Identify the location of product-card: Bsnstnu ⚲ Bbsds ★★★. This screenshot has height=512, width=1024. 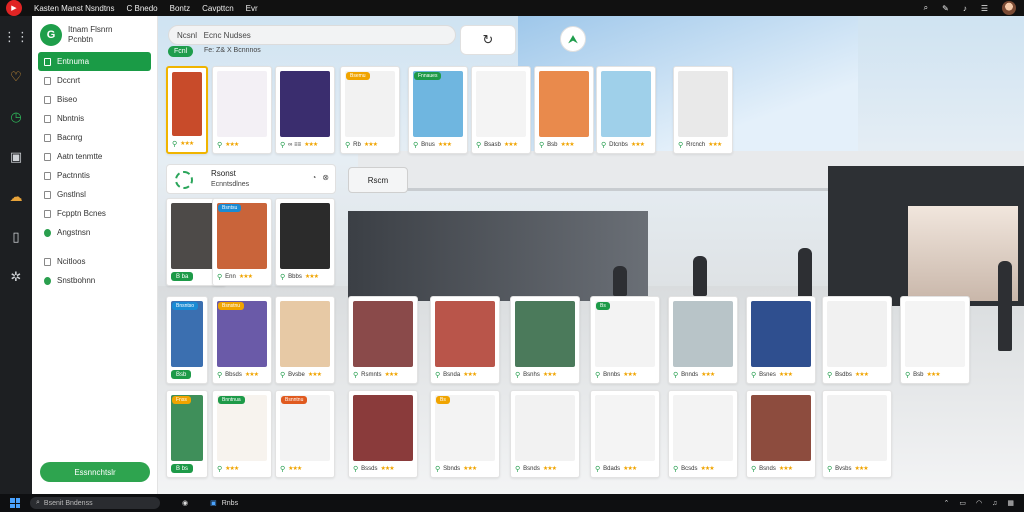
(242, 340).